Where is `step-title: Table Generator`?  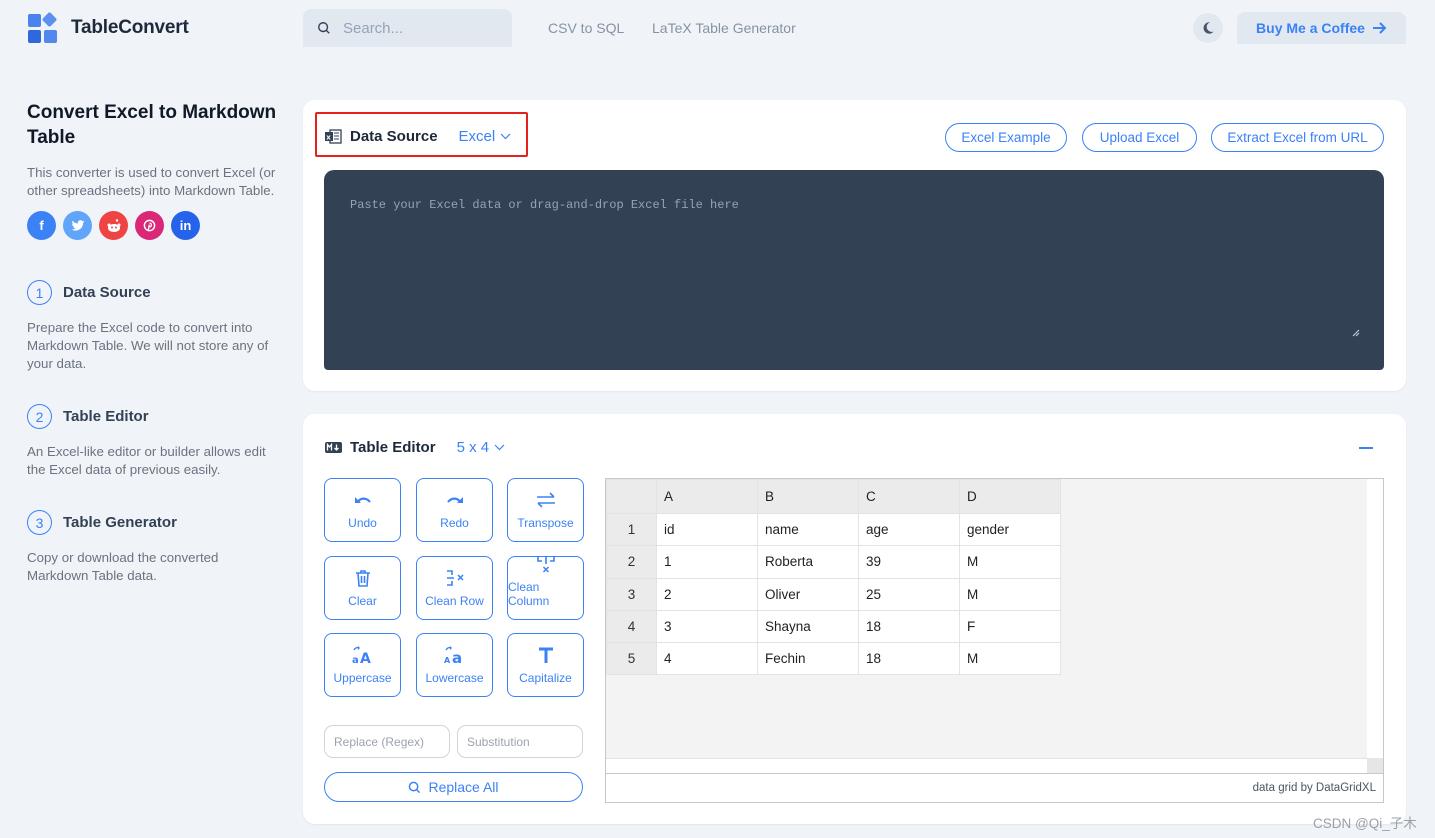 step-title: Table Generator is located at coordinates (120, 522).